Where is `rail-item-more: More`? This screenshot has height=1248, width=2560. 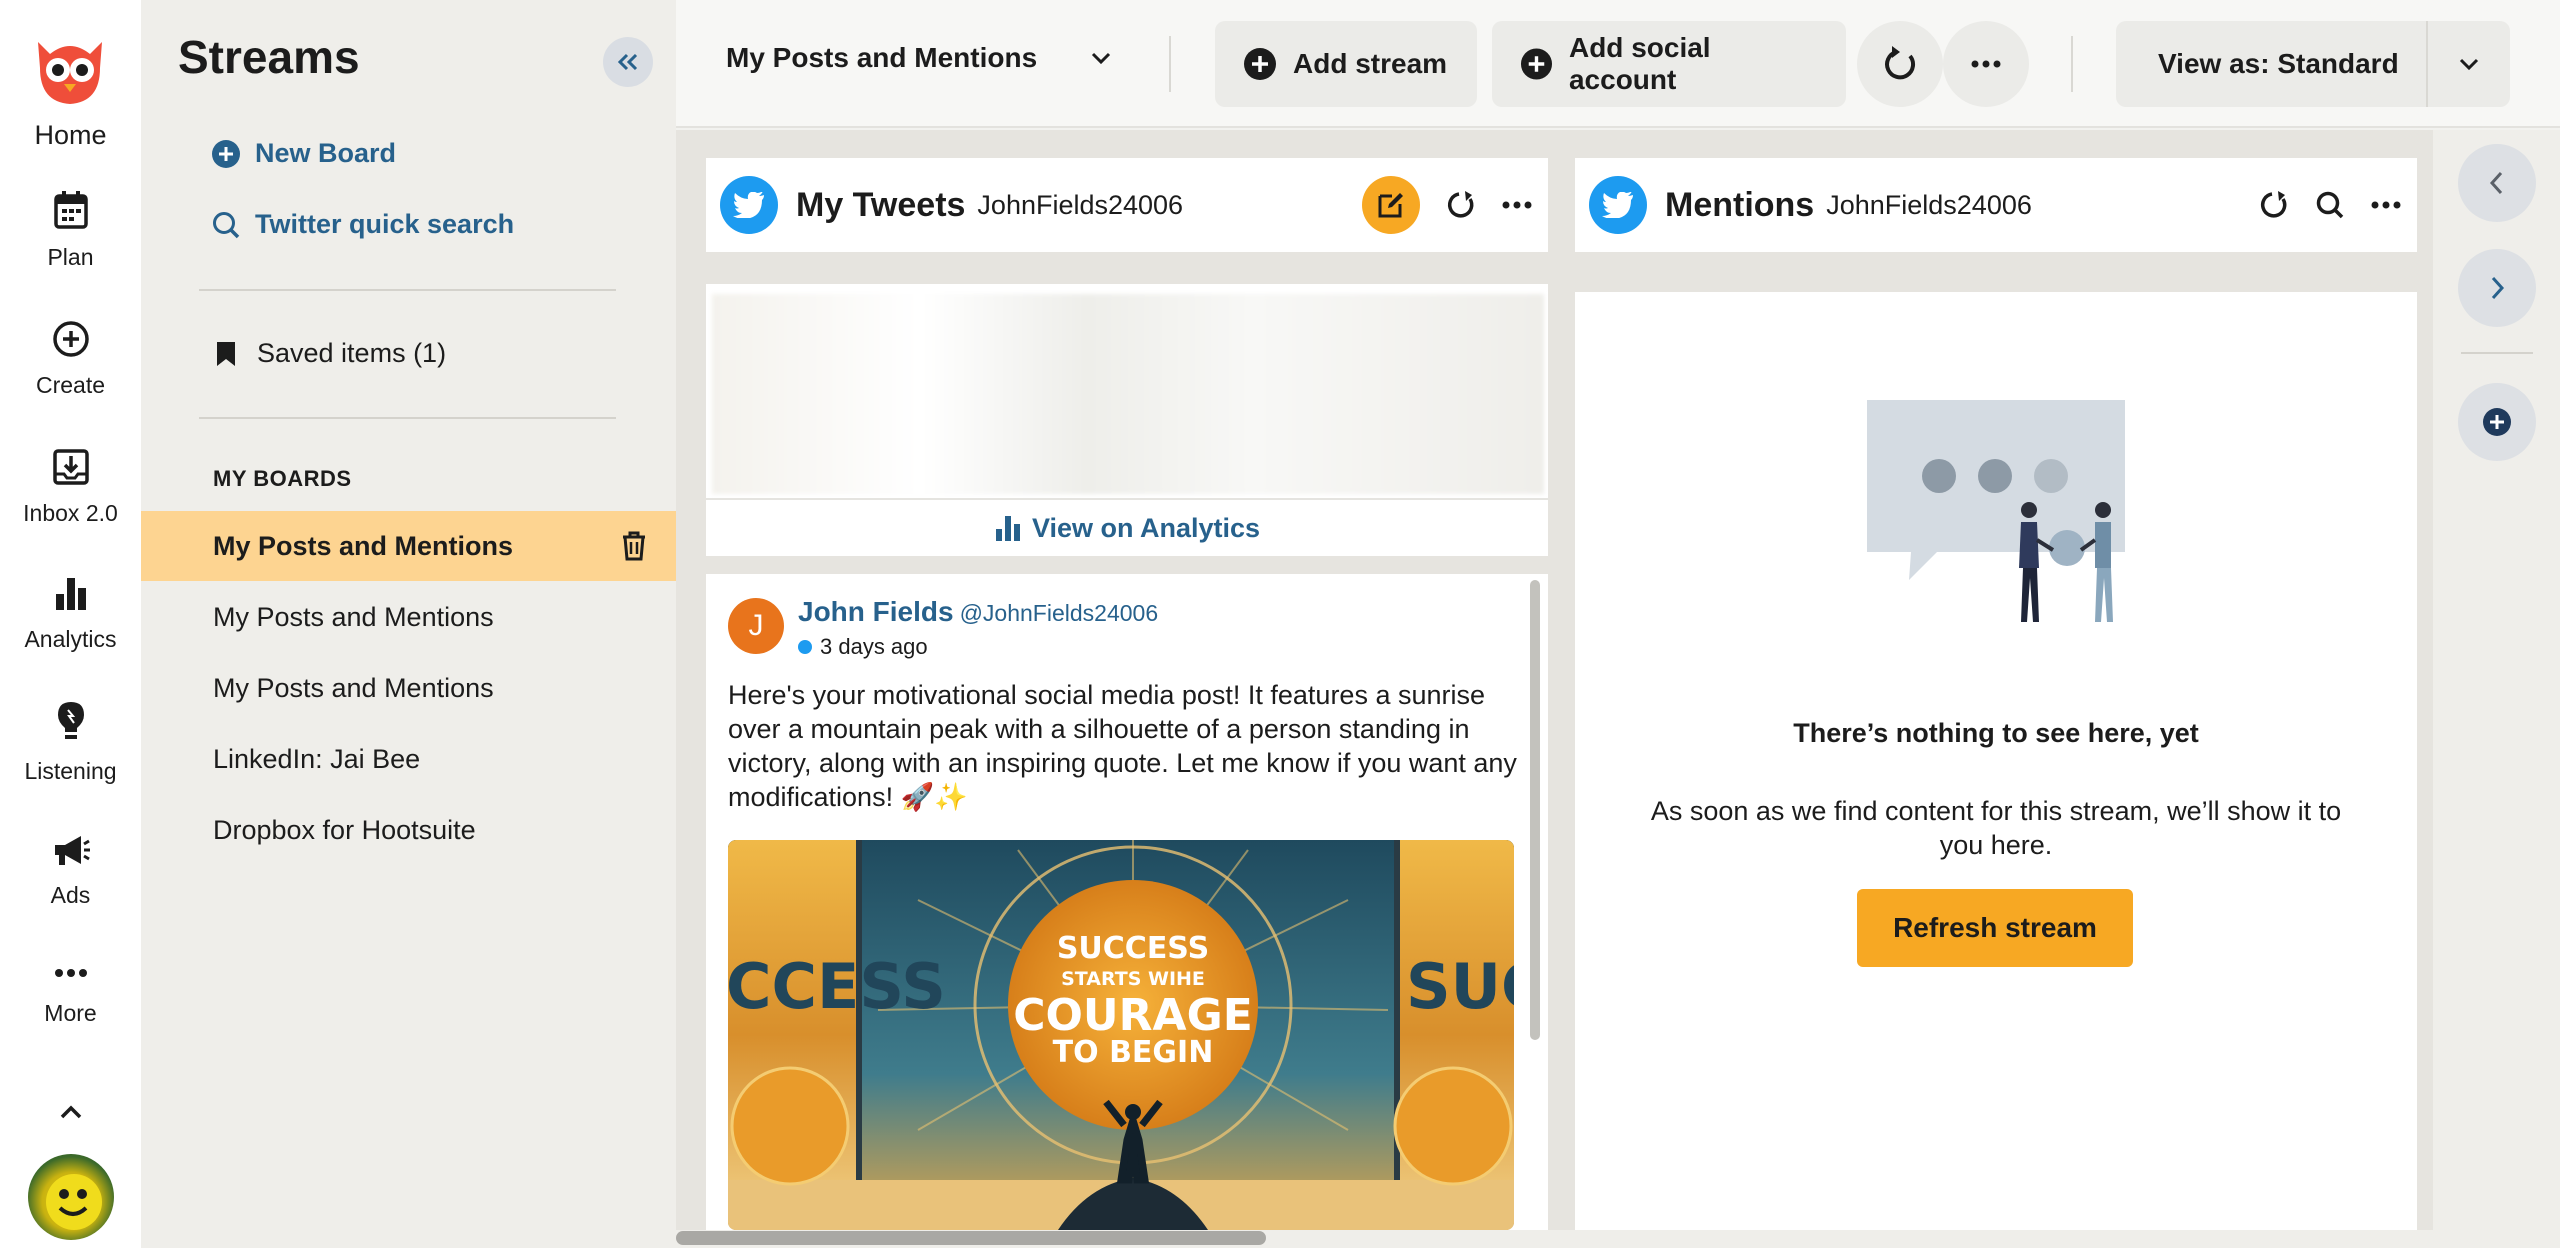 rail-item-more: More is located at coordinates (70, 997).